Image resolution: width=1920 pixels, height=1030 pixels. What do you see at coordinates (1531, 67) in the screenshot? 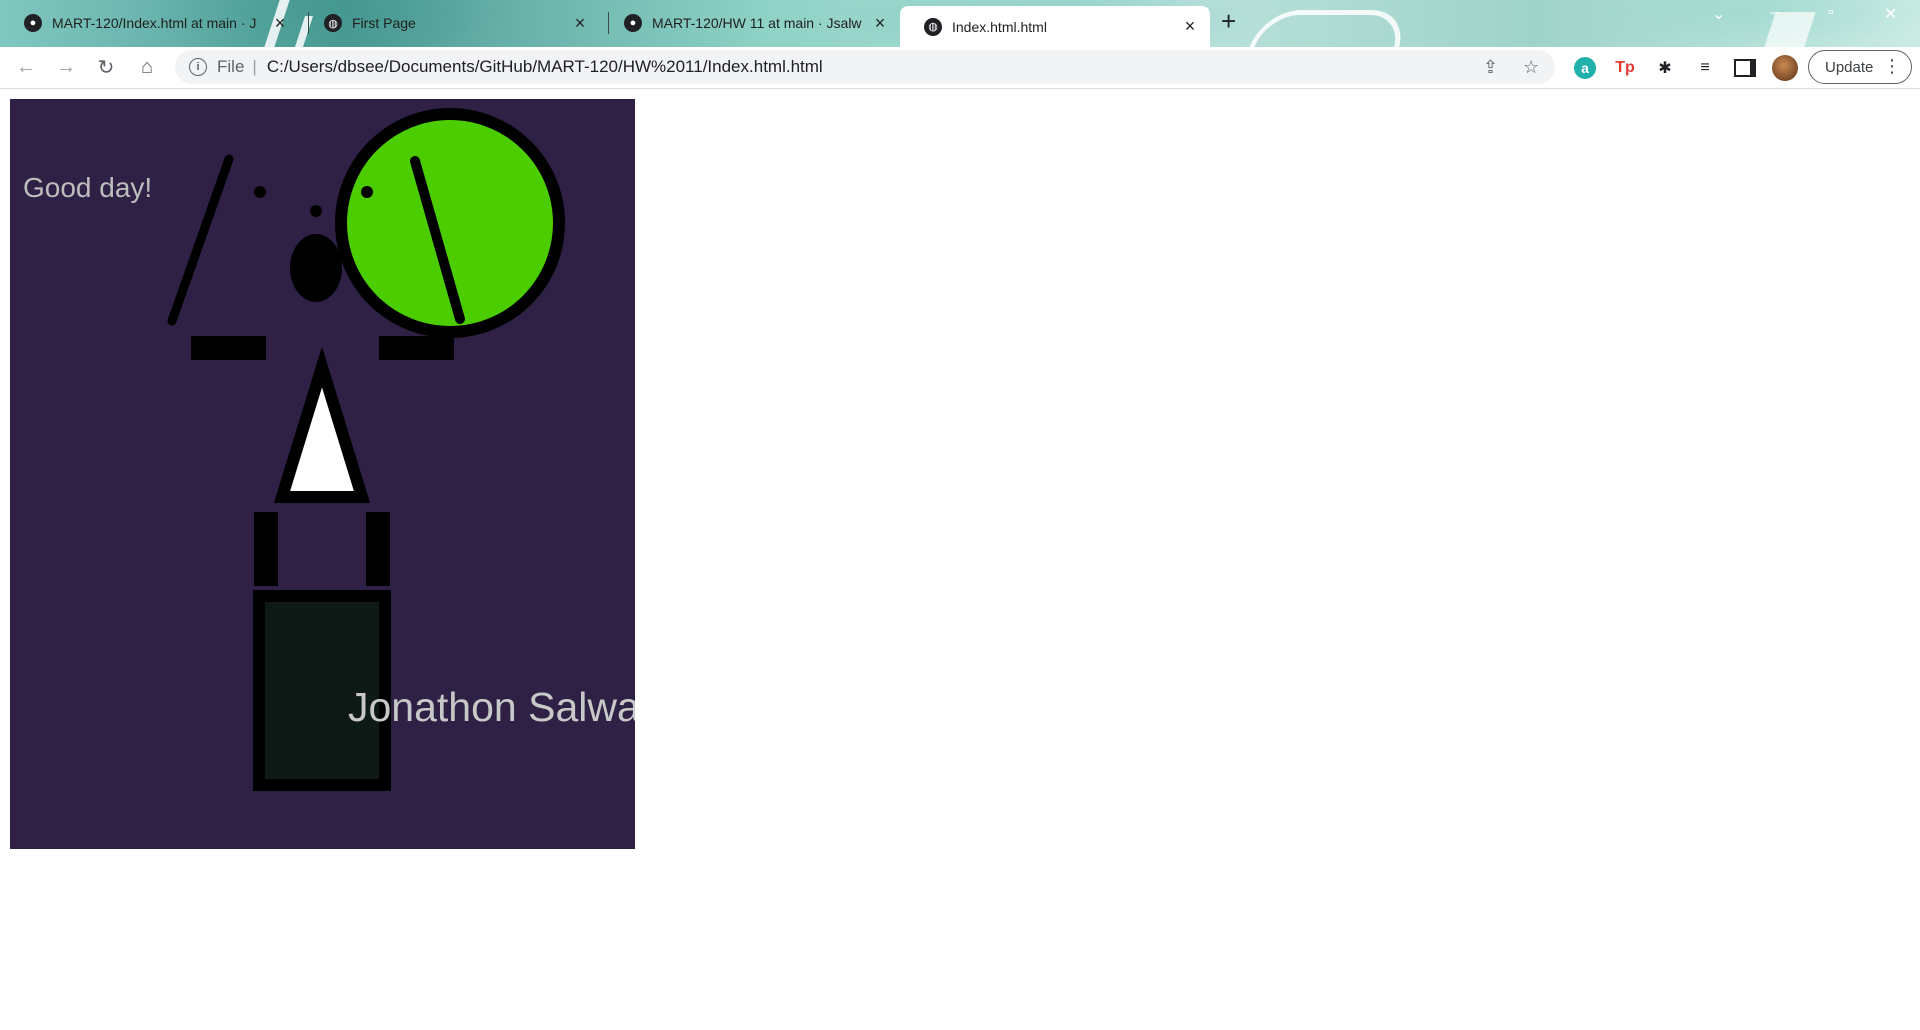
I see `bookmark-star-icon: ☆` at bounding box center [1531, 67].